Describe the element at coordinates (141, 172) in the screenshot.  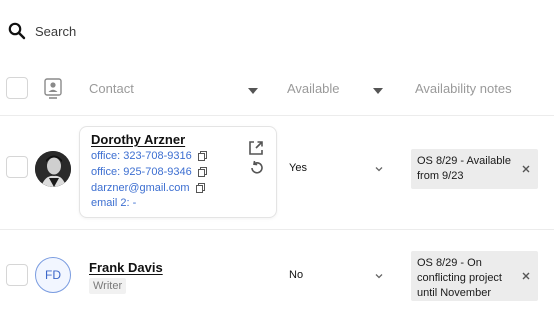
I see `phone-link: office: 925-708-9346` at that location.